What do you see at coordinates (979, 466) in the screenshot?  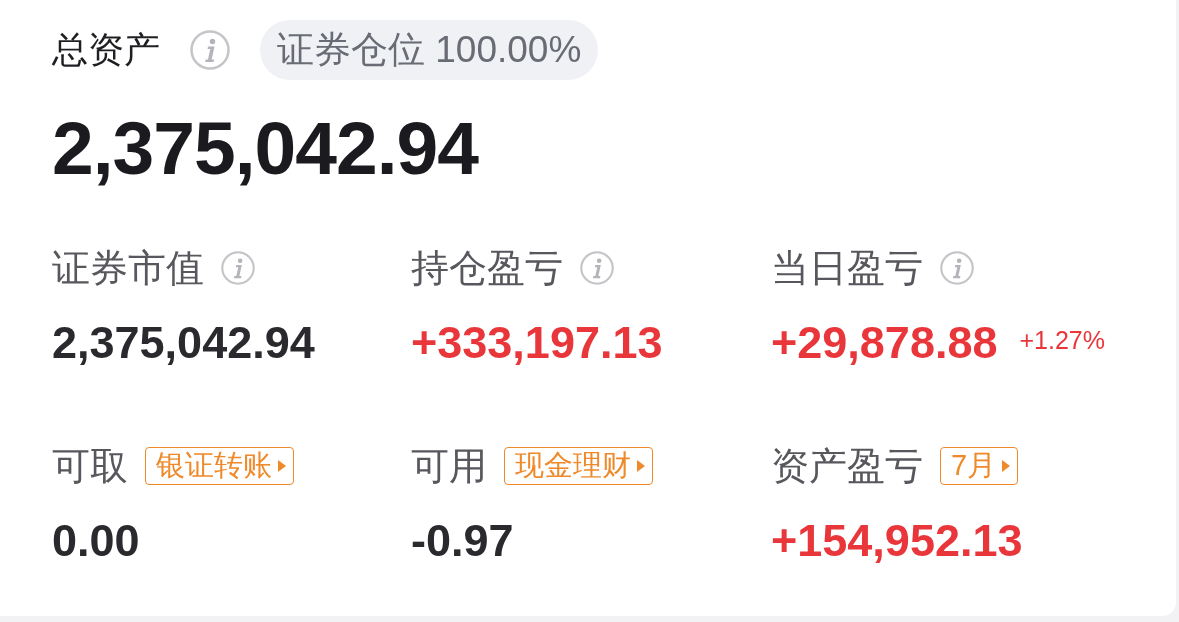 I see `link-tag: 7月` at bounding box center [979, 466].